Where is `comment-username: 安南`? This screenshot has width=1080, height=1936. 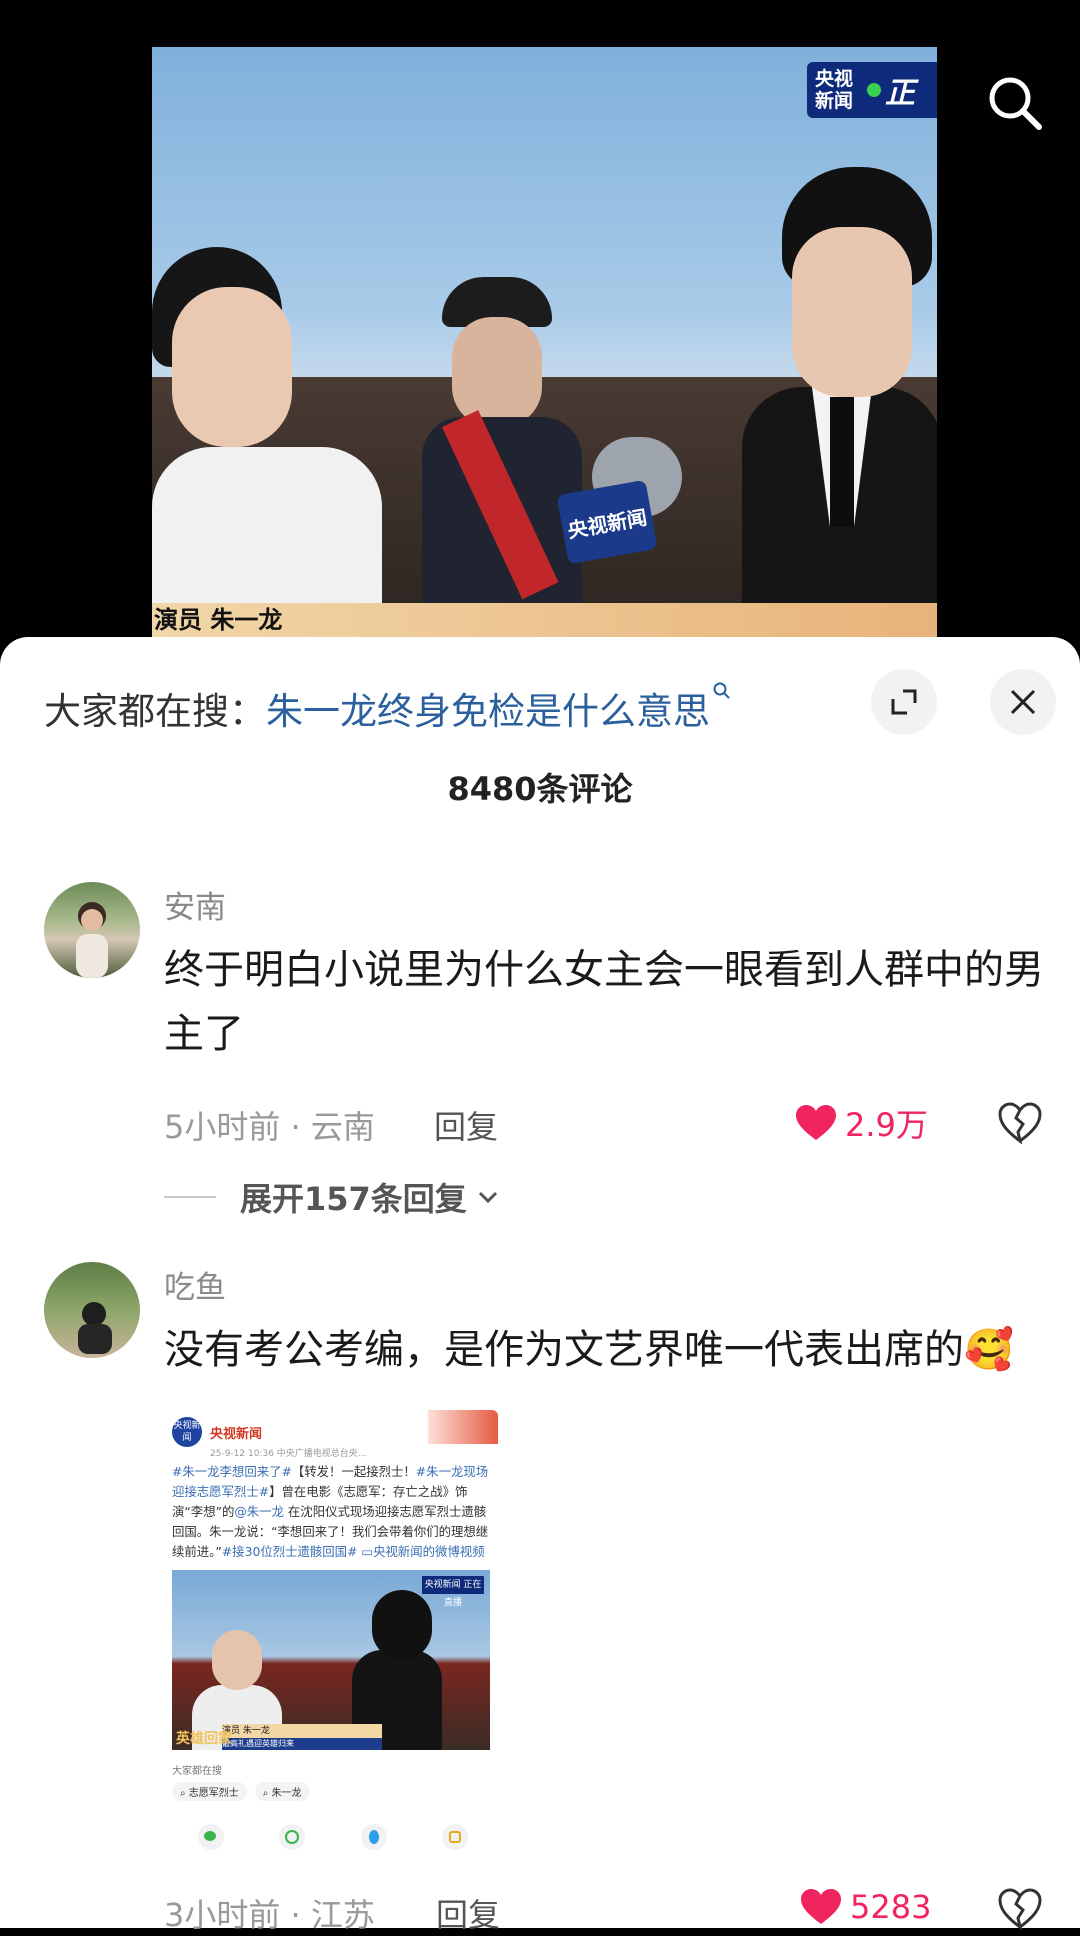 comment-username: 安南 is located at coordinates (195, 904).